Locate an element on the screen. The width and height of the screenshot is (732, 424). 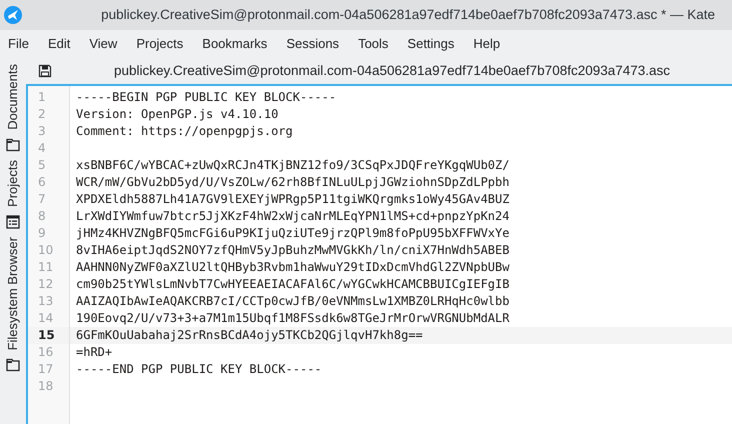
code-line: =hRD+ is located at coordinates (94, 352).